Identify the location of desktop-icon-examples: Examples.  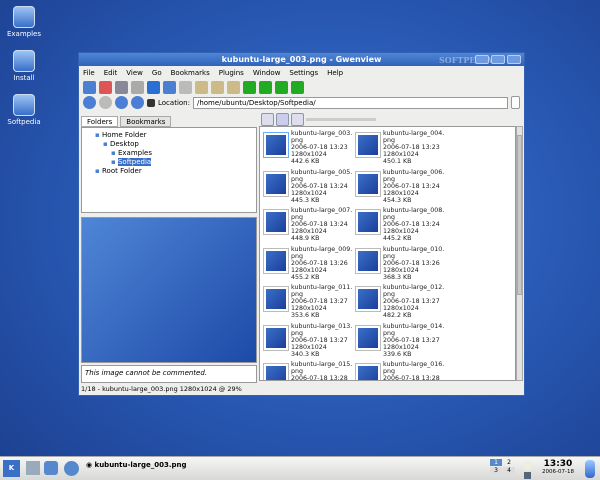
(24, 22).